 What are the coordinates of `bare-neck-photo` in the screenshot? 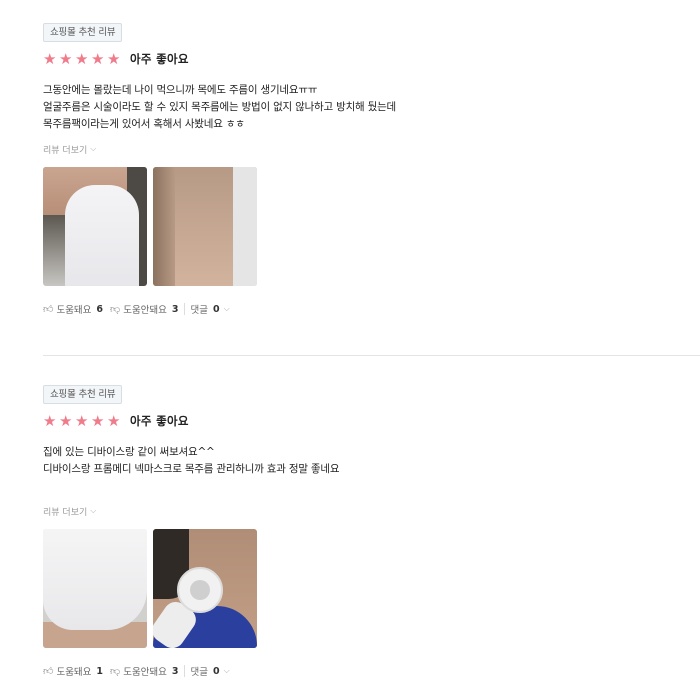 It's located at (205, 226).